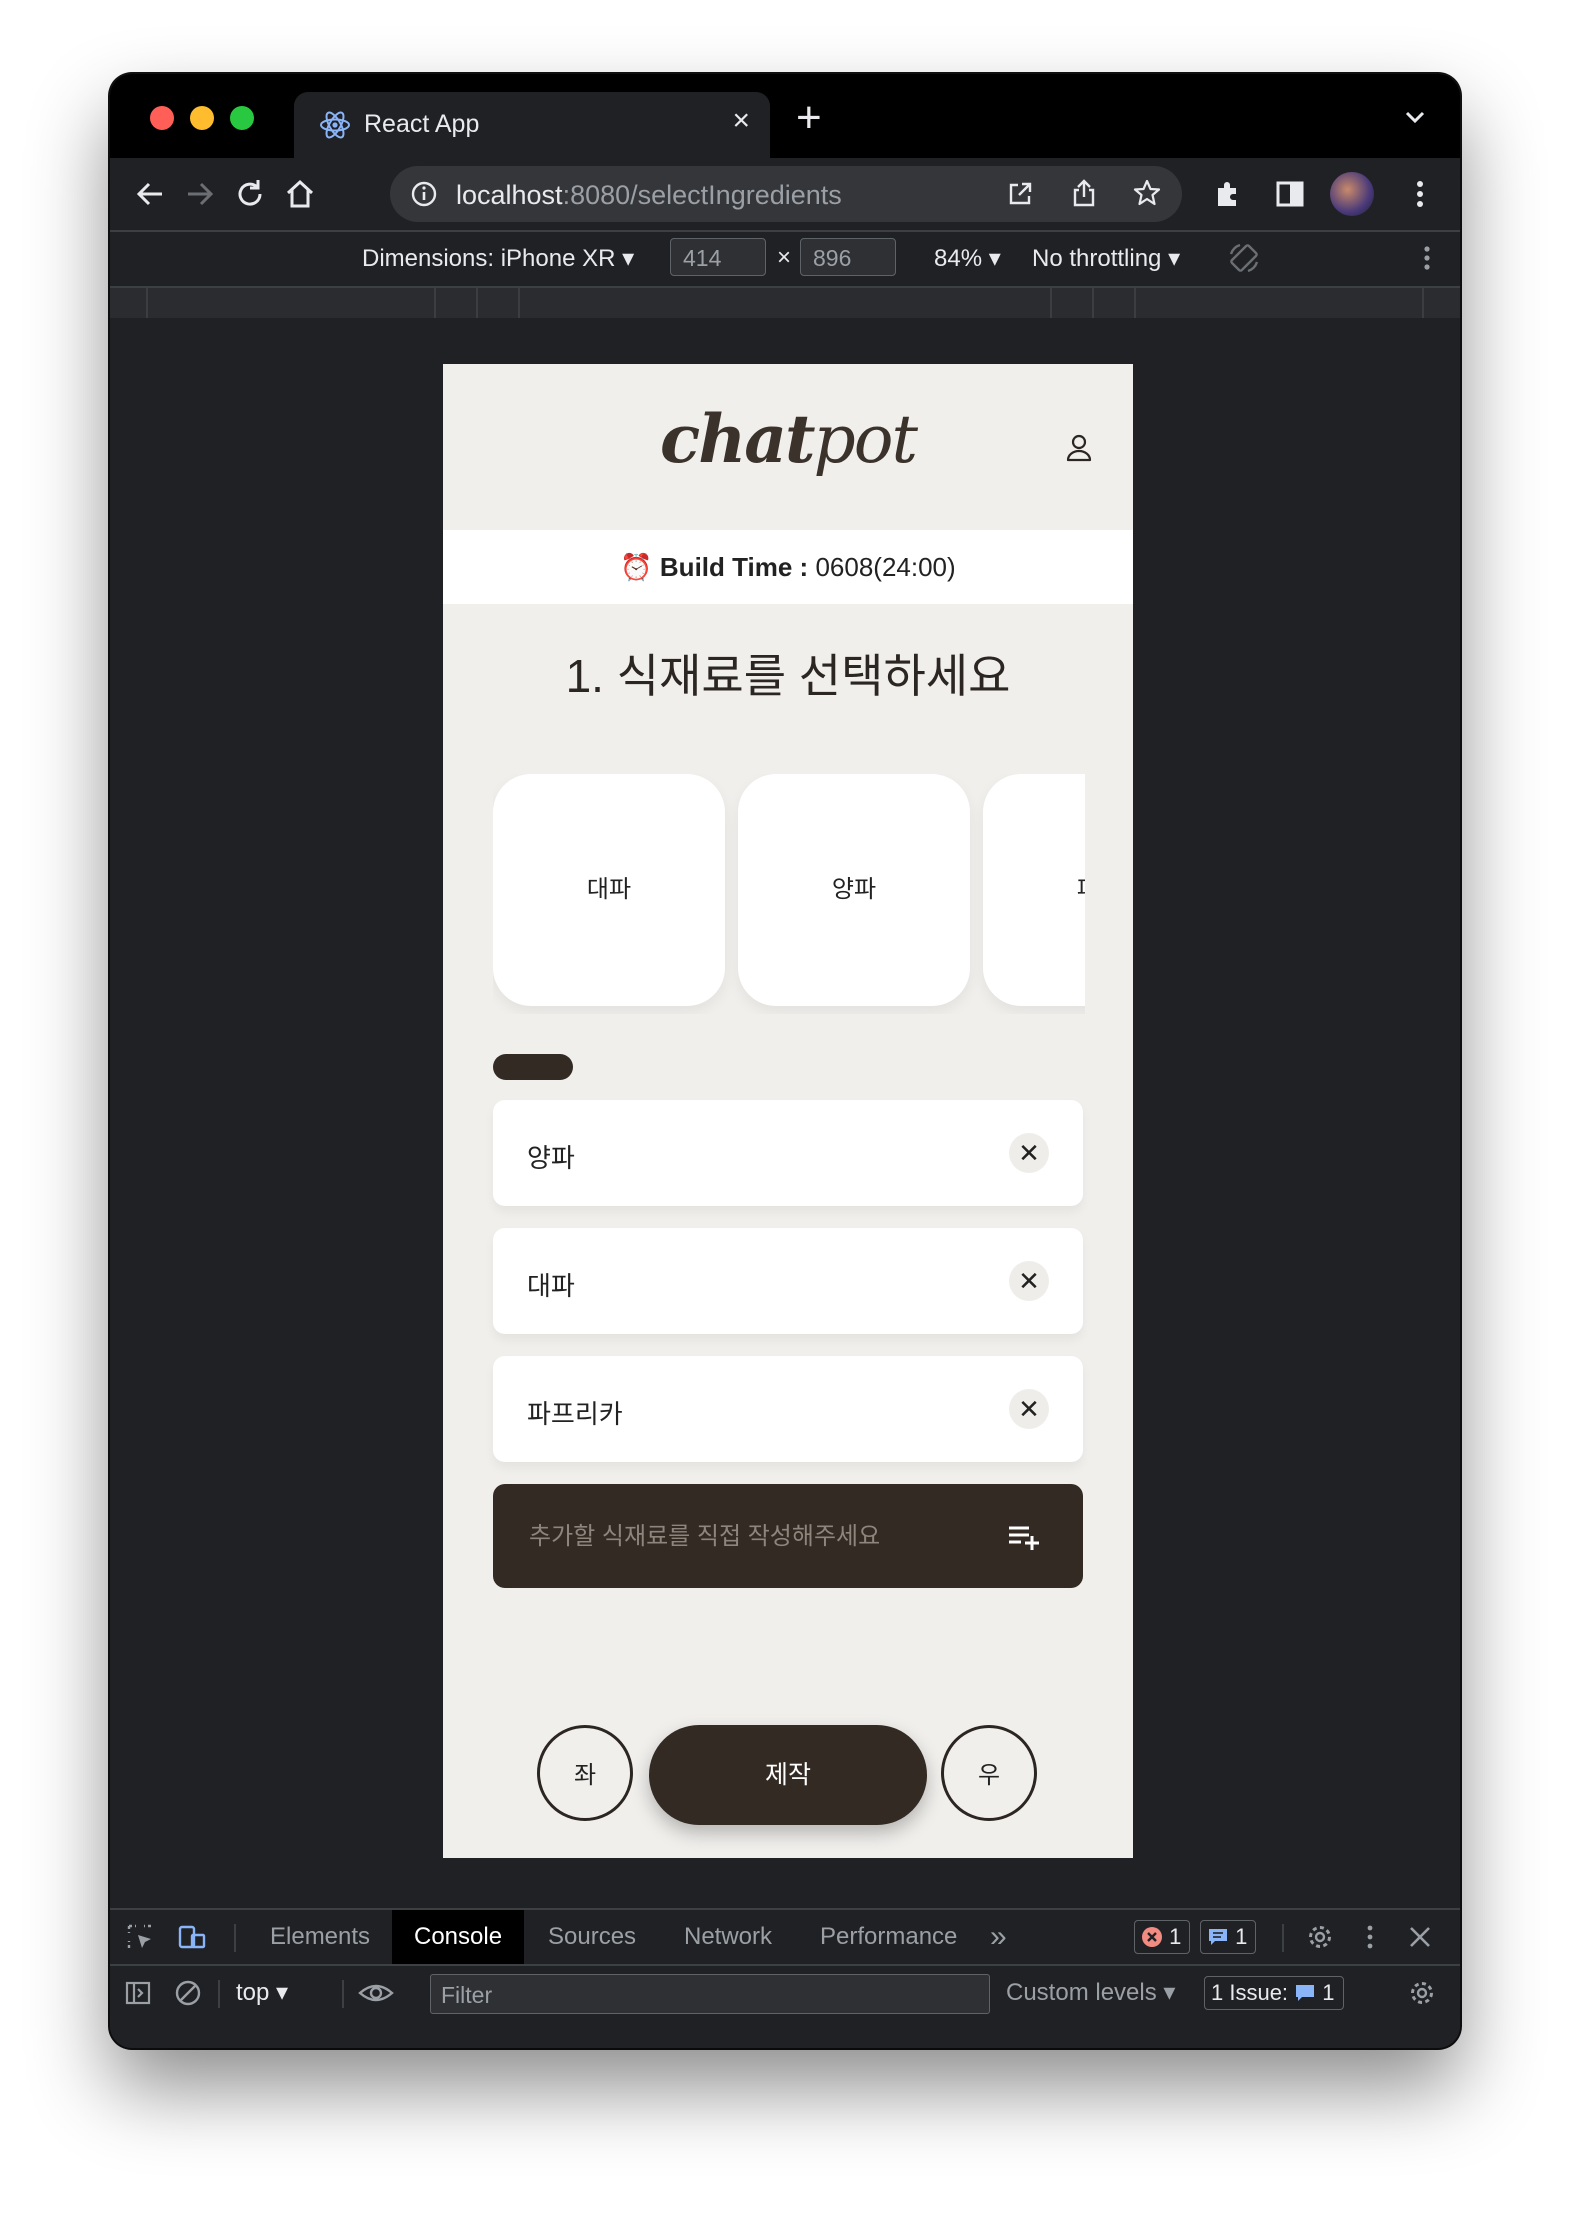 The height and width of the screenshot is (2222, 1590). What do you see at coordinates (785, 303) in the screenshot?
I see `media-query-ruler` at bounding box center [785, 303].